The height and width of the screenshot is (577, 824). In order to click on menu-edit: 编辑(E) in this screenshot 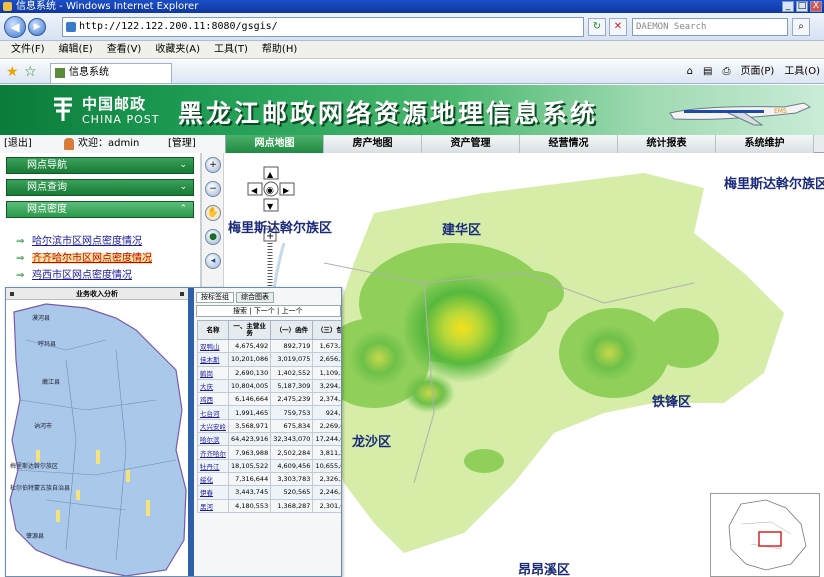, I will do `click(76, 49)`.